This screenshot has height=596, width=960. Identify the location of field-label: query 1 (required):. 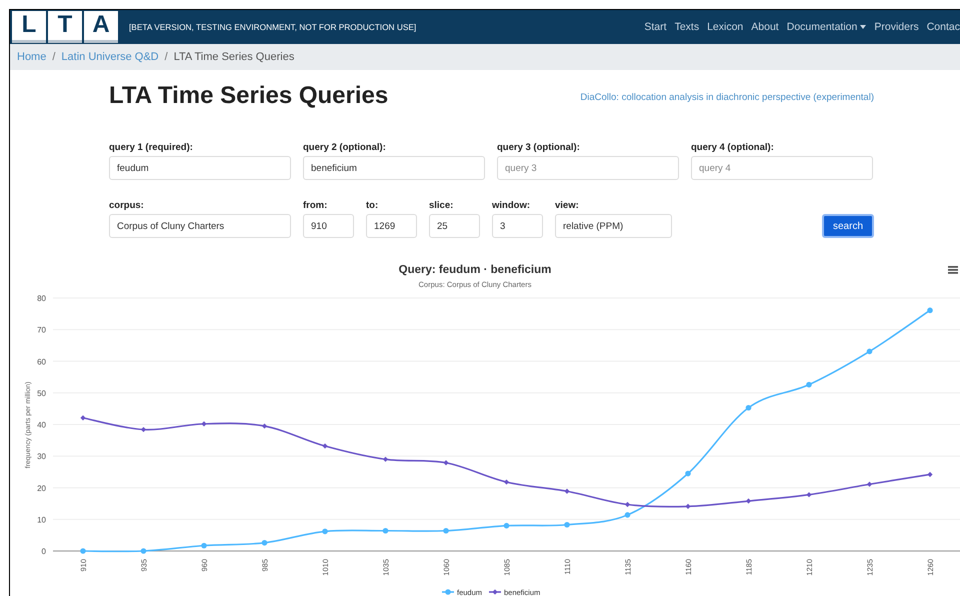
(151, 147).